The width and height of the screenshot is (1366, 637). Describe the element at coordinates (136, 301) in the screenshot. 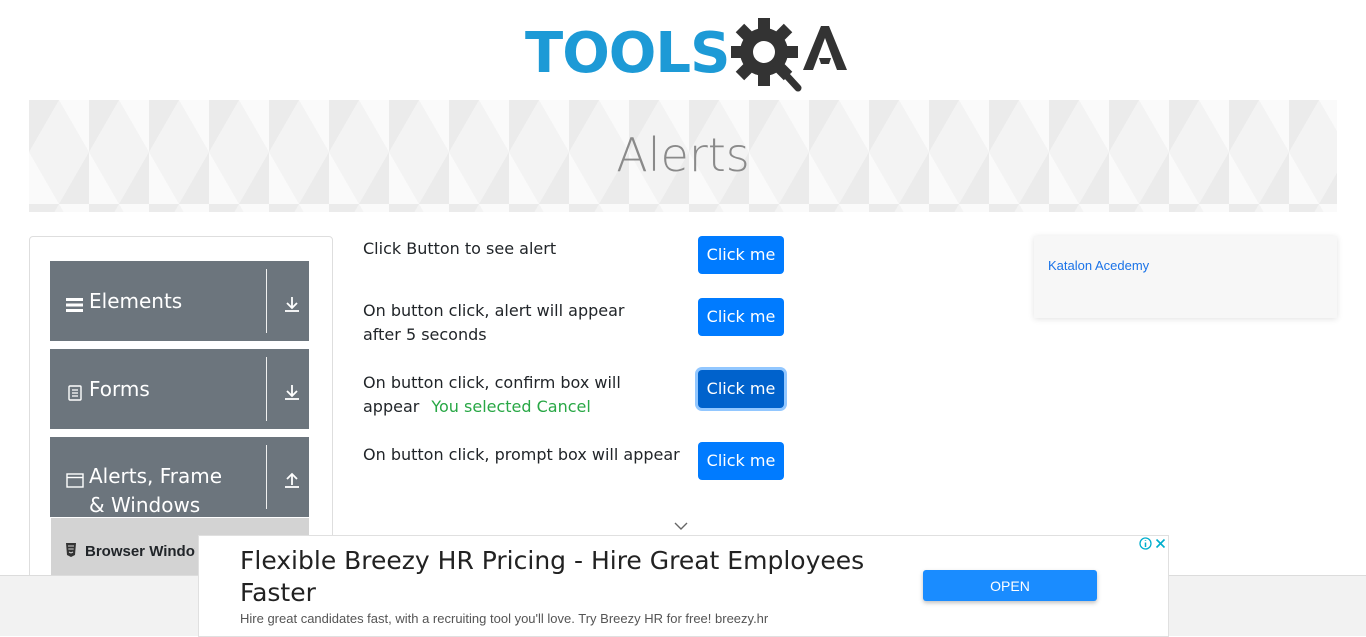

I see `sidebar-group-label: Elements` at that location.